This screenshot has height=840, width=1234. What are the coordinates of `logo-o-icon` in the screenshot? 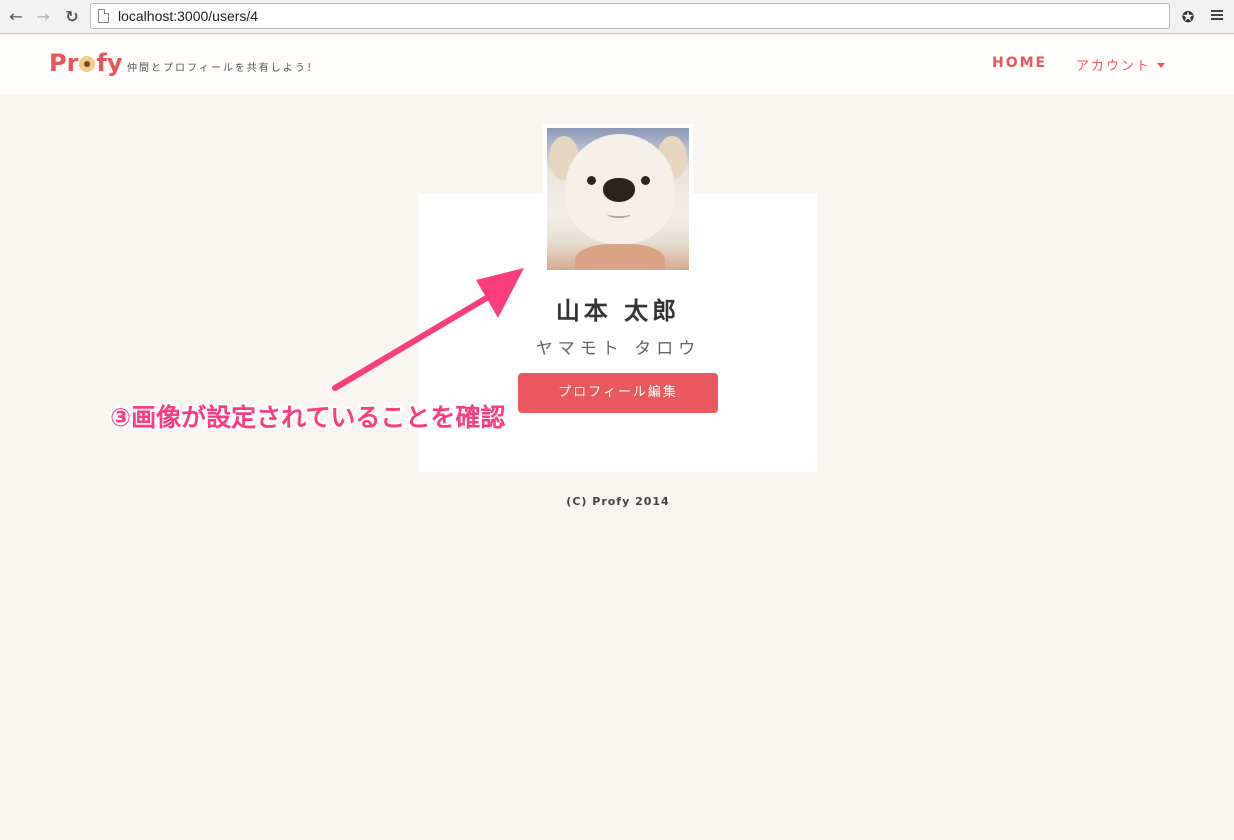 It's located at (87, 64).